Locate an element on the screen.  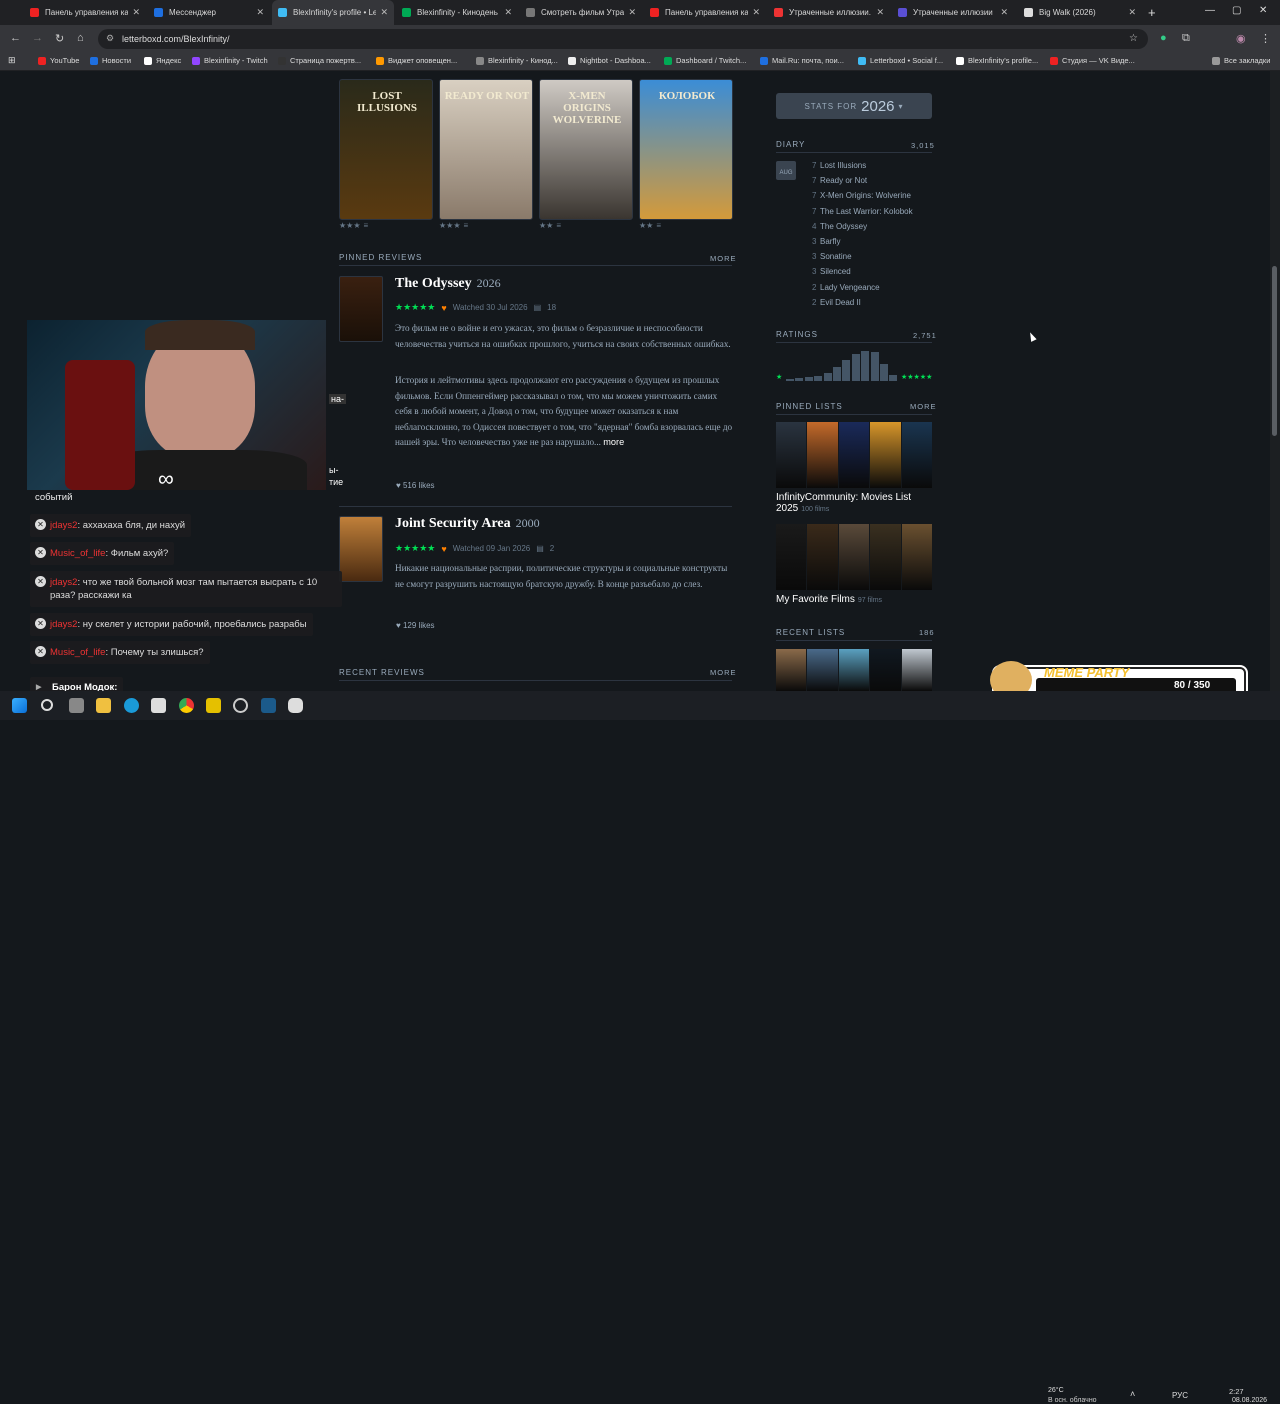
pinned-reviews-more-link: MORE is located at coordinates (723, 258).